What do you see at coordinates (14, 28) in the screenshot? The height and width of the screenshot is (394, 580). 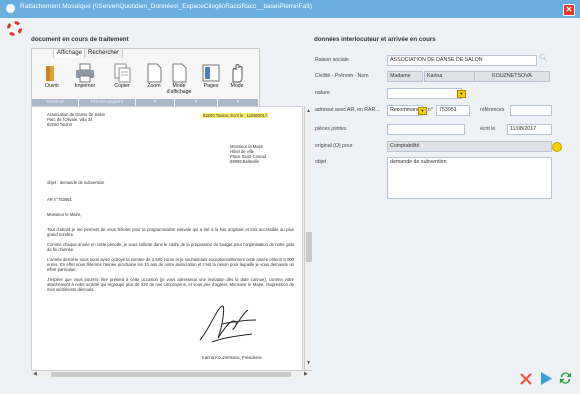 I see `lifebuoy-icon` at bounding box center [14, 28].